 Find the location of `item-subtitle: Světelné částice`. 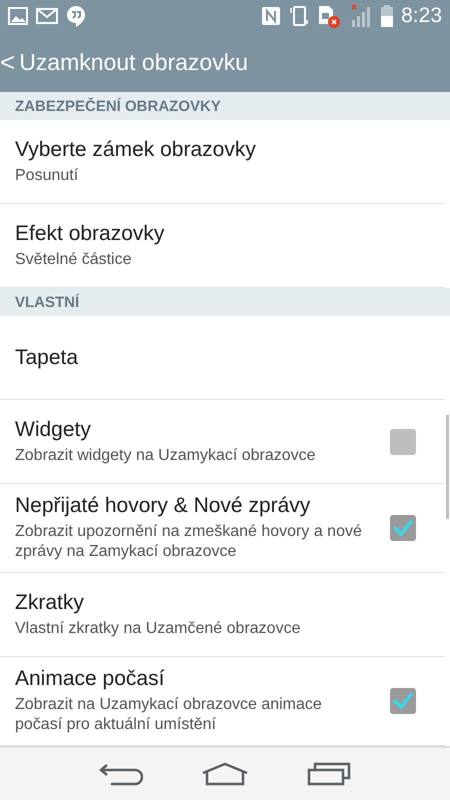

item-subtitle: Světelné částice is located at coordinates (74, 260).